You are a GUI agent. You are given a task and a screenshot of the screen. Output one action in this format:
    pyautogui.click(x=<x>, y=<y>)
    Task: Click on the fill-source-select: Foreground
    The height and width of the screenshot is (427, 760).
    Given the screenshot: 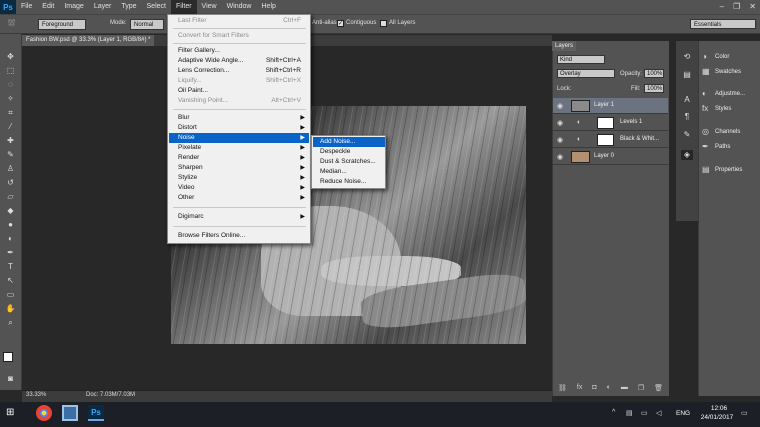 What is the action you would take?
    pyautogui.click(x=62, y=24)
    